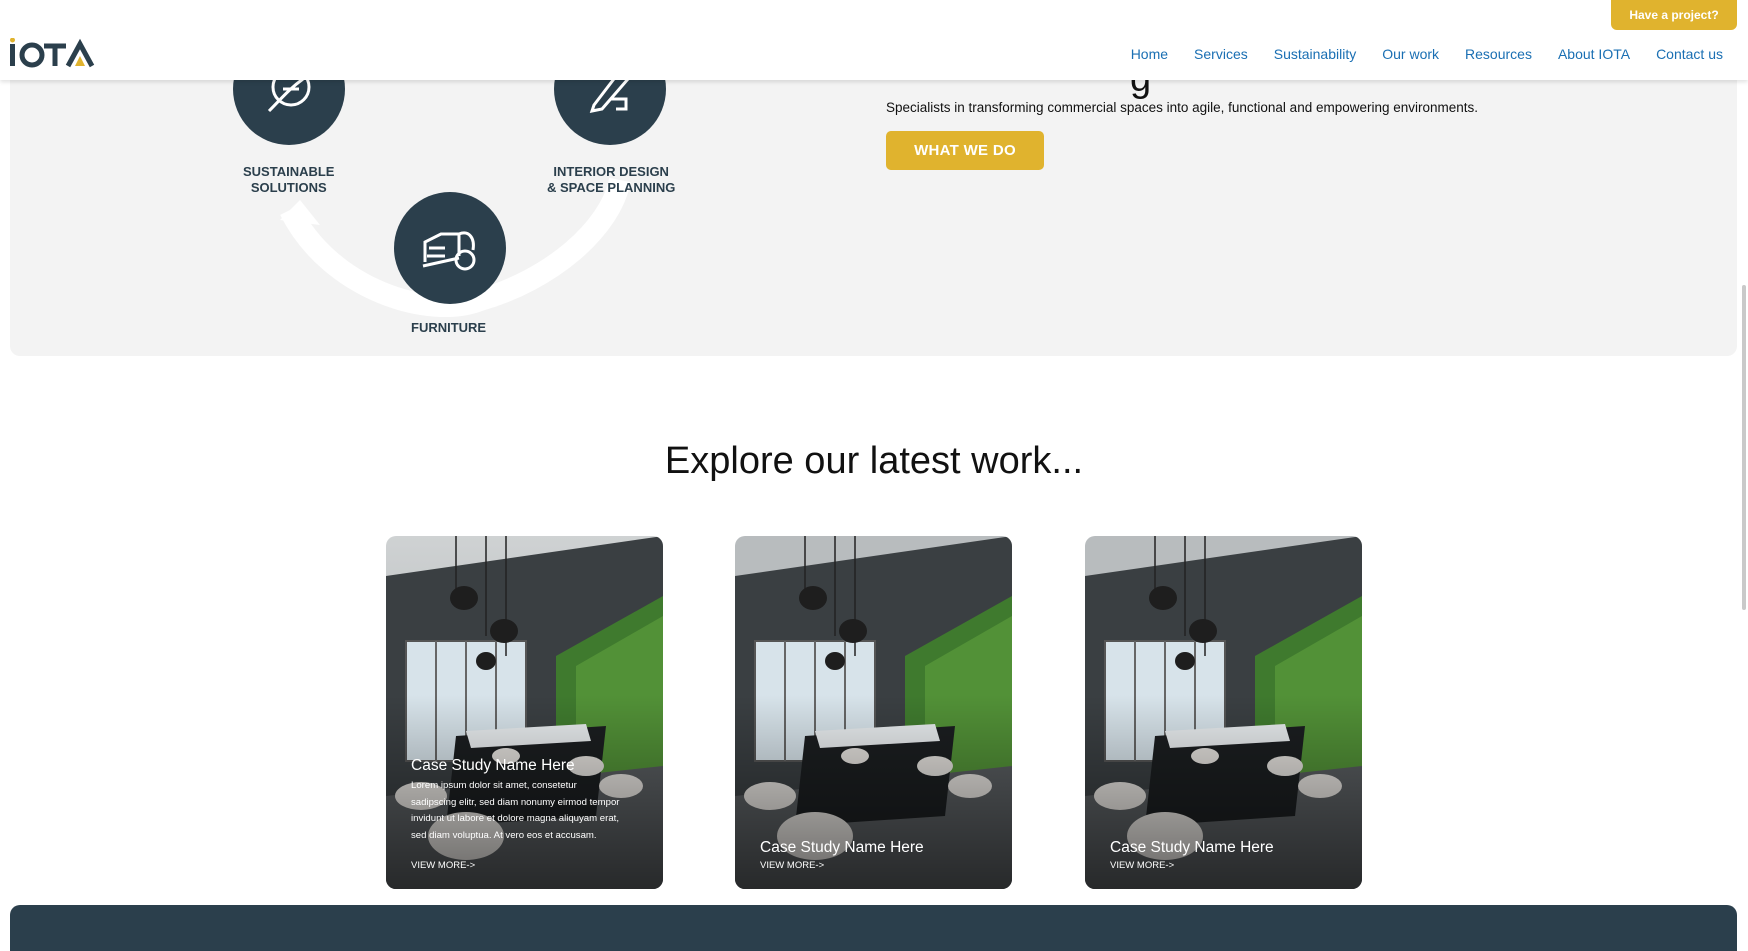  I want to click on nav-our-work: Our work, so click(1410, 54).